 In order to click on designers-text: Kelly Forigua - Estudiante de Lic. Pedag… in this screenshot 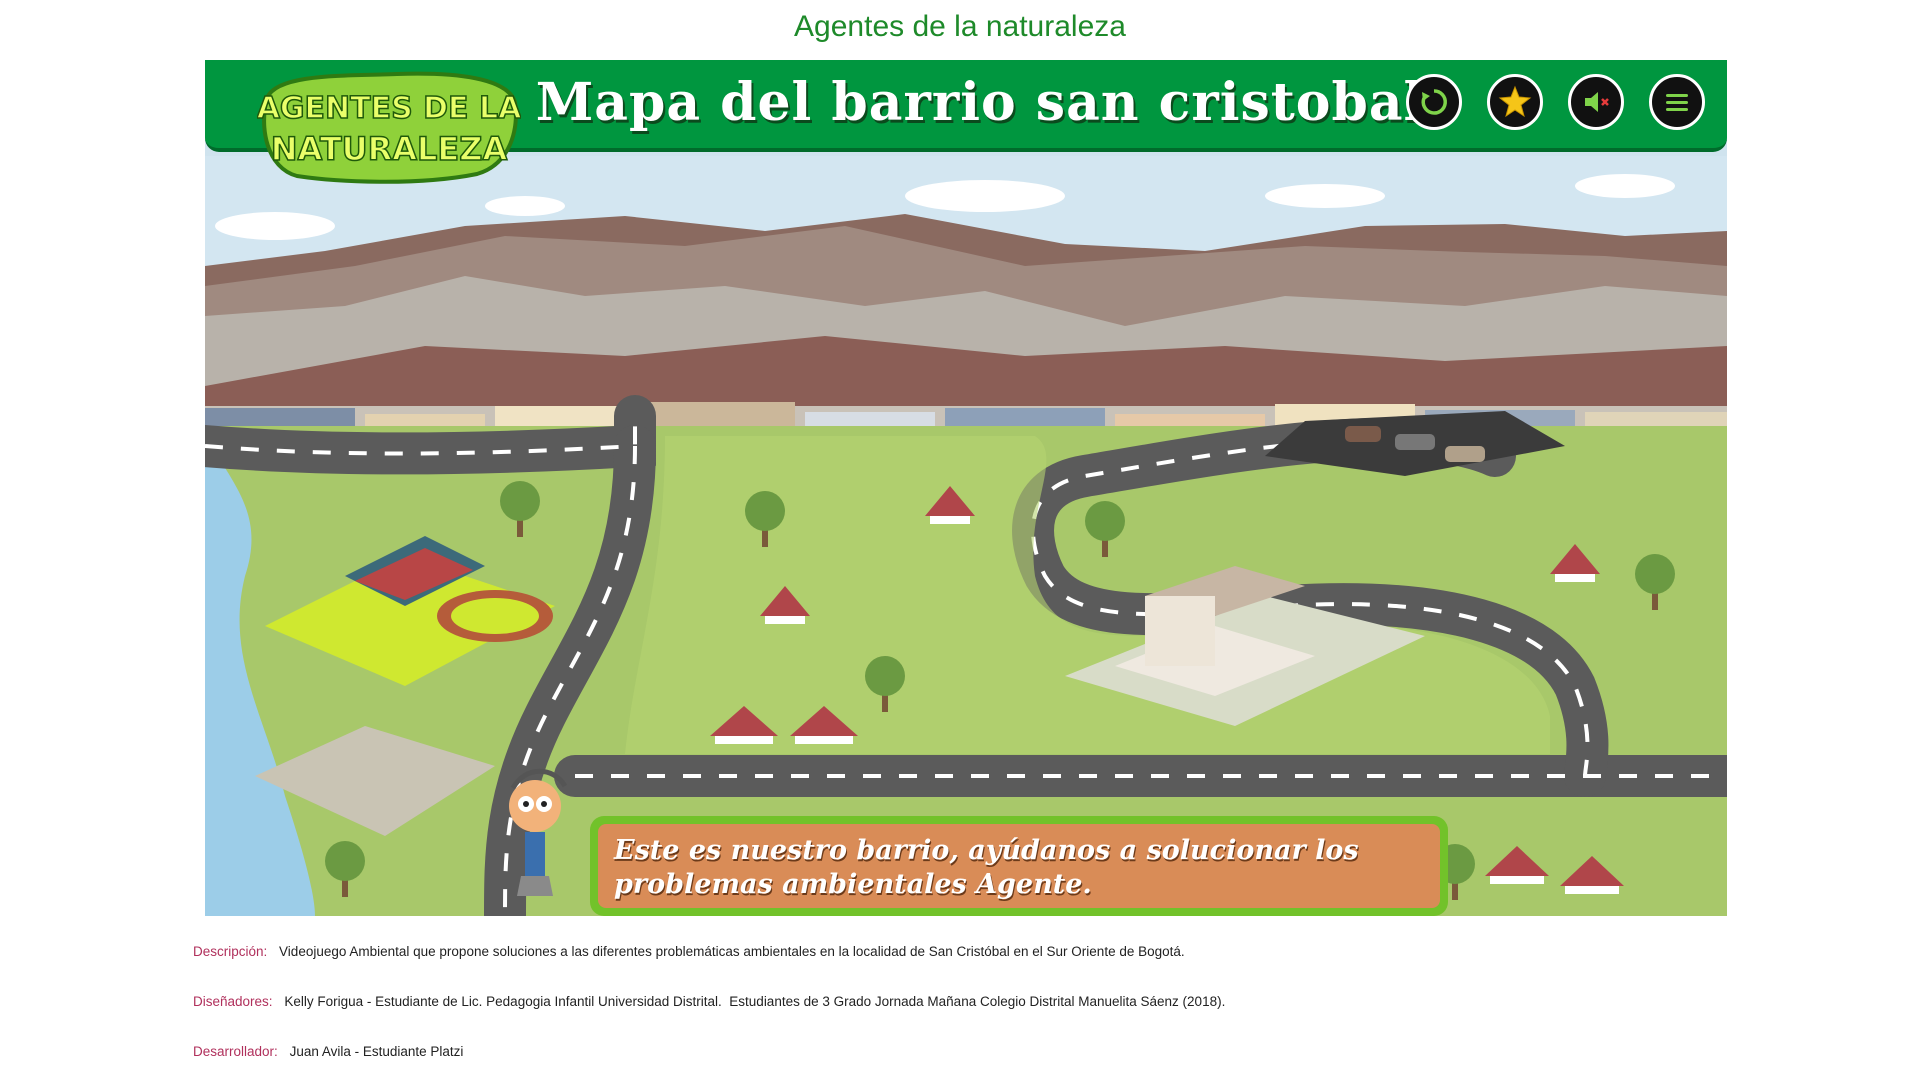, I will do `click(755, 1001)`.